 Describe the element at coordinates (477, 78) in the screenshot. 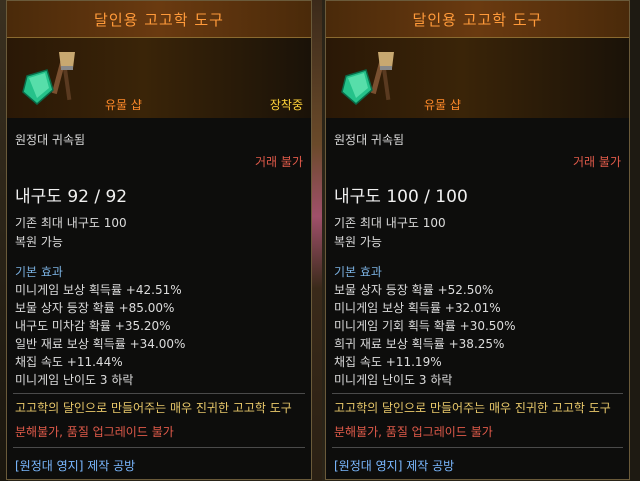

I see `item-hero: 유물 샵` at that location.